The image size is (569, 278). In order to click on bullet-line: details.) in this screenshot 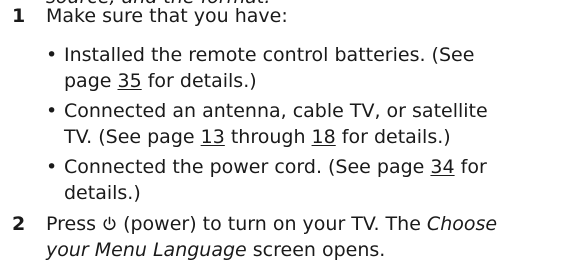, I will do `click(102, 193)`.